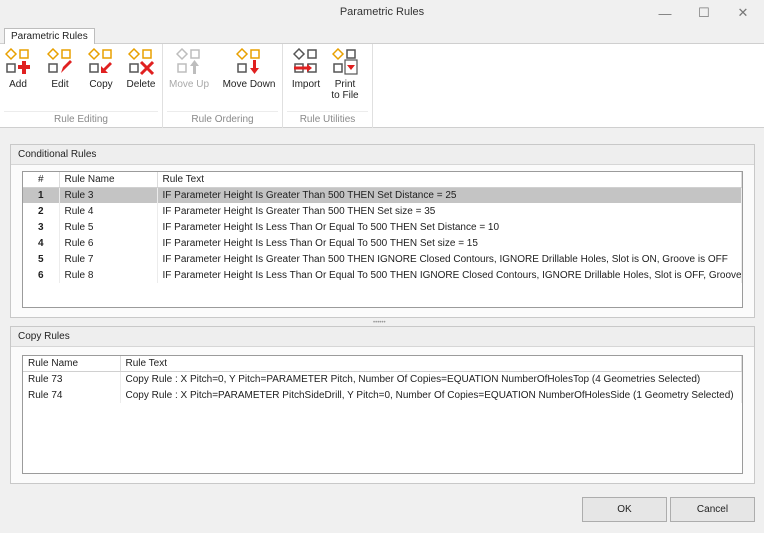 The height and width of the screenshot is (533, 764). Describe the element at coordinates (345, 95) in the screenshot. I see `print-label-line2: to File` at that location.